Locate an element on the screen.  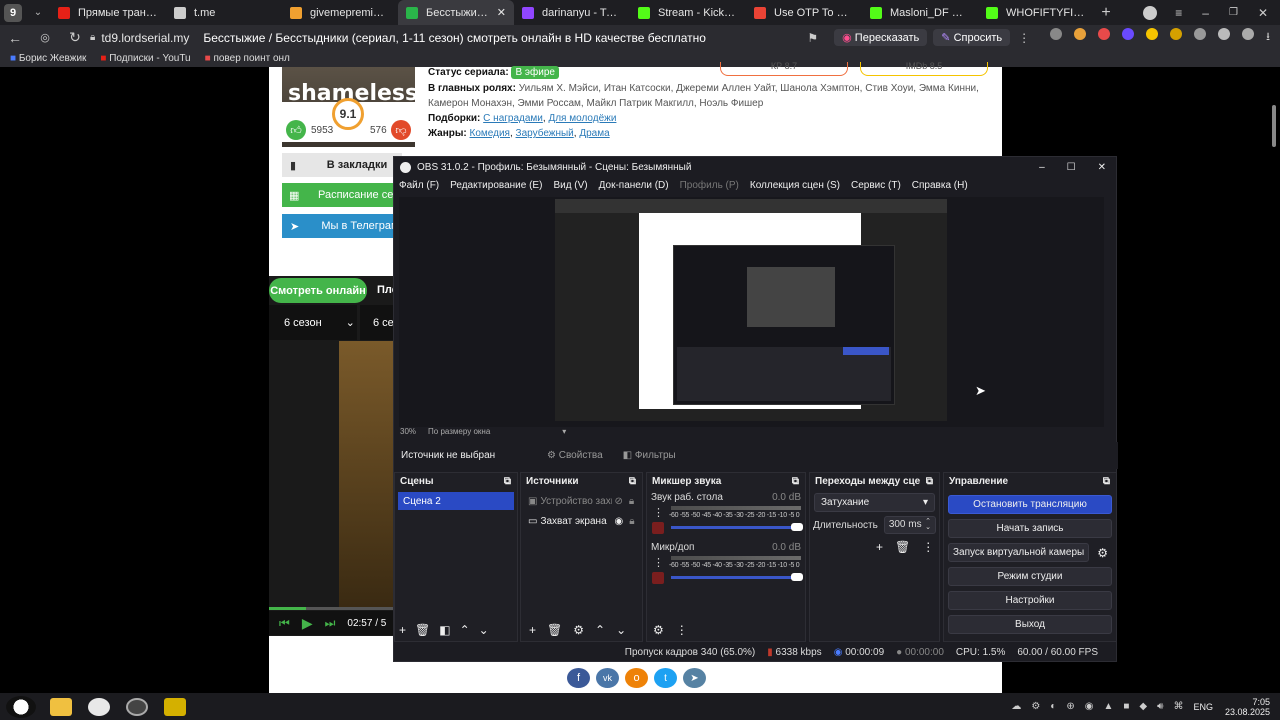
video-progress-track is located at coordinates (331, 608).